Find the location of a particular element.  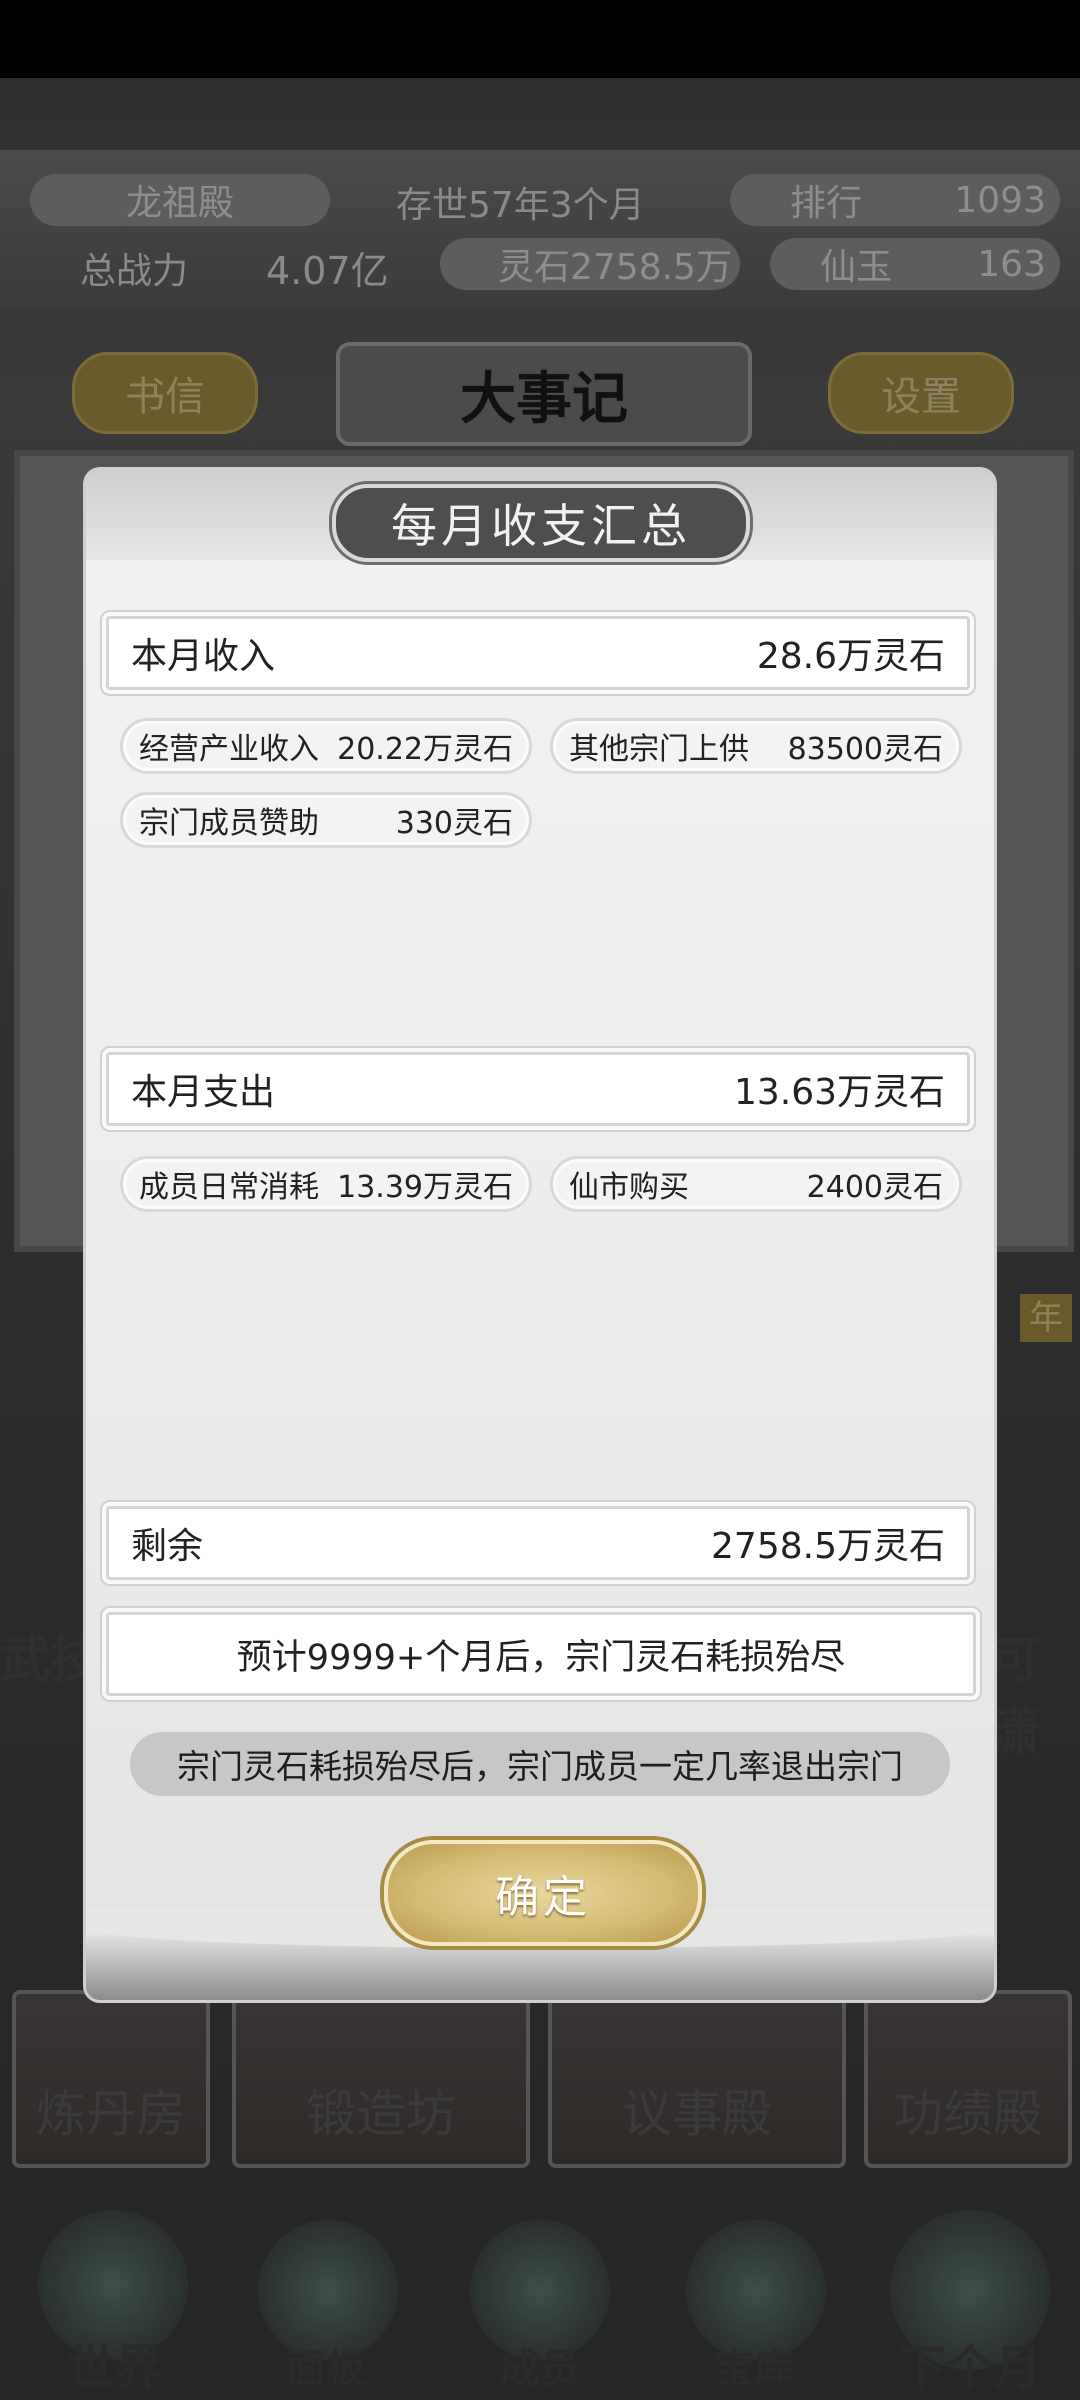

nav-world: 世界 is located at coordinates (115, 2363).